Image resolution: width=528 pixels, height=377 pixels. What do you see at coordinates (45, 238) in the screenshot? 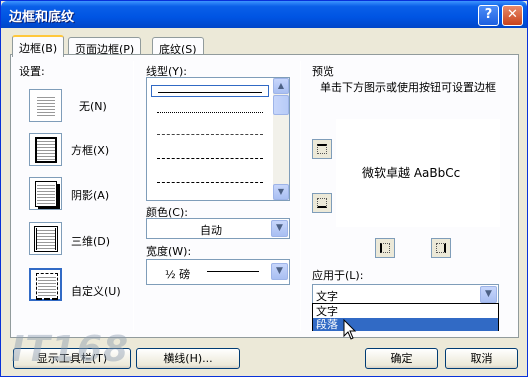
I see `setting-3d-button` at bounding box center [45, 238].